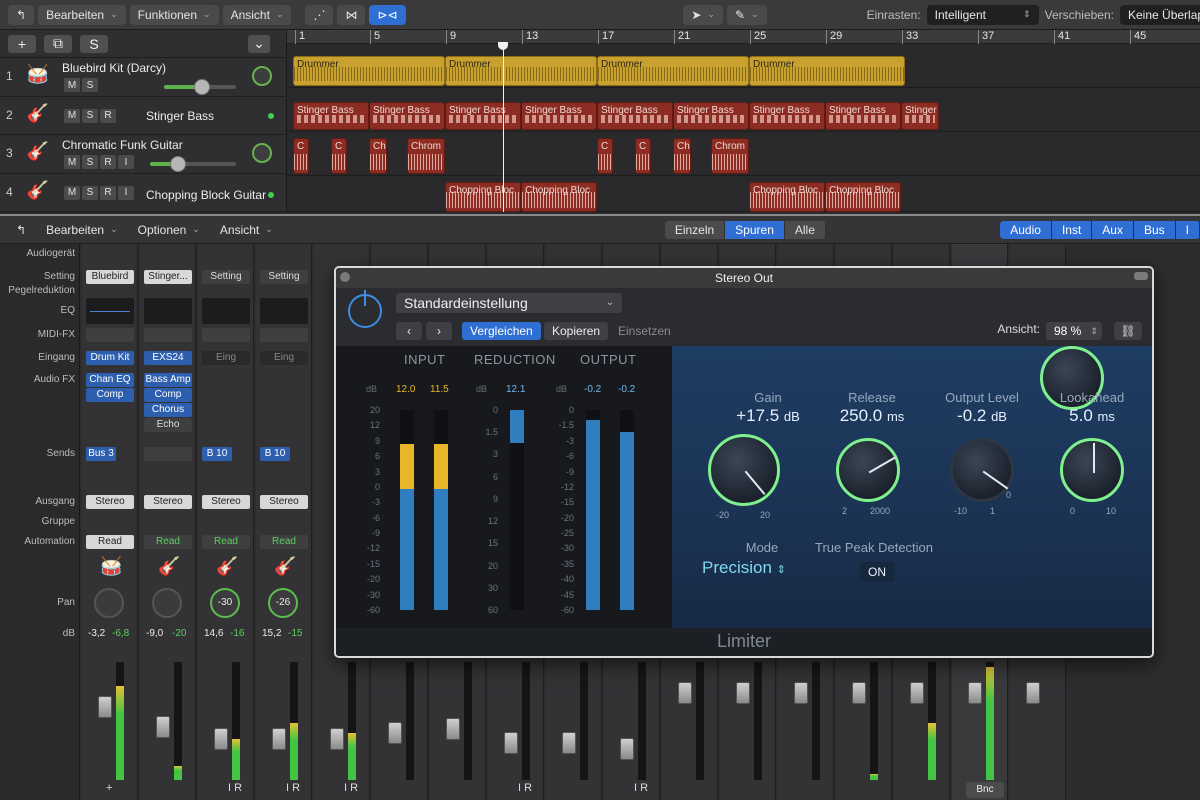 Image resolution: width=1200 pixels, height=800 pixels. I want to click on copy-button: Kopieren, so click(576, 331).